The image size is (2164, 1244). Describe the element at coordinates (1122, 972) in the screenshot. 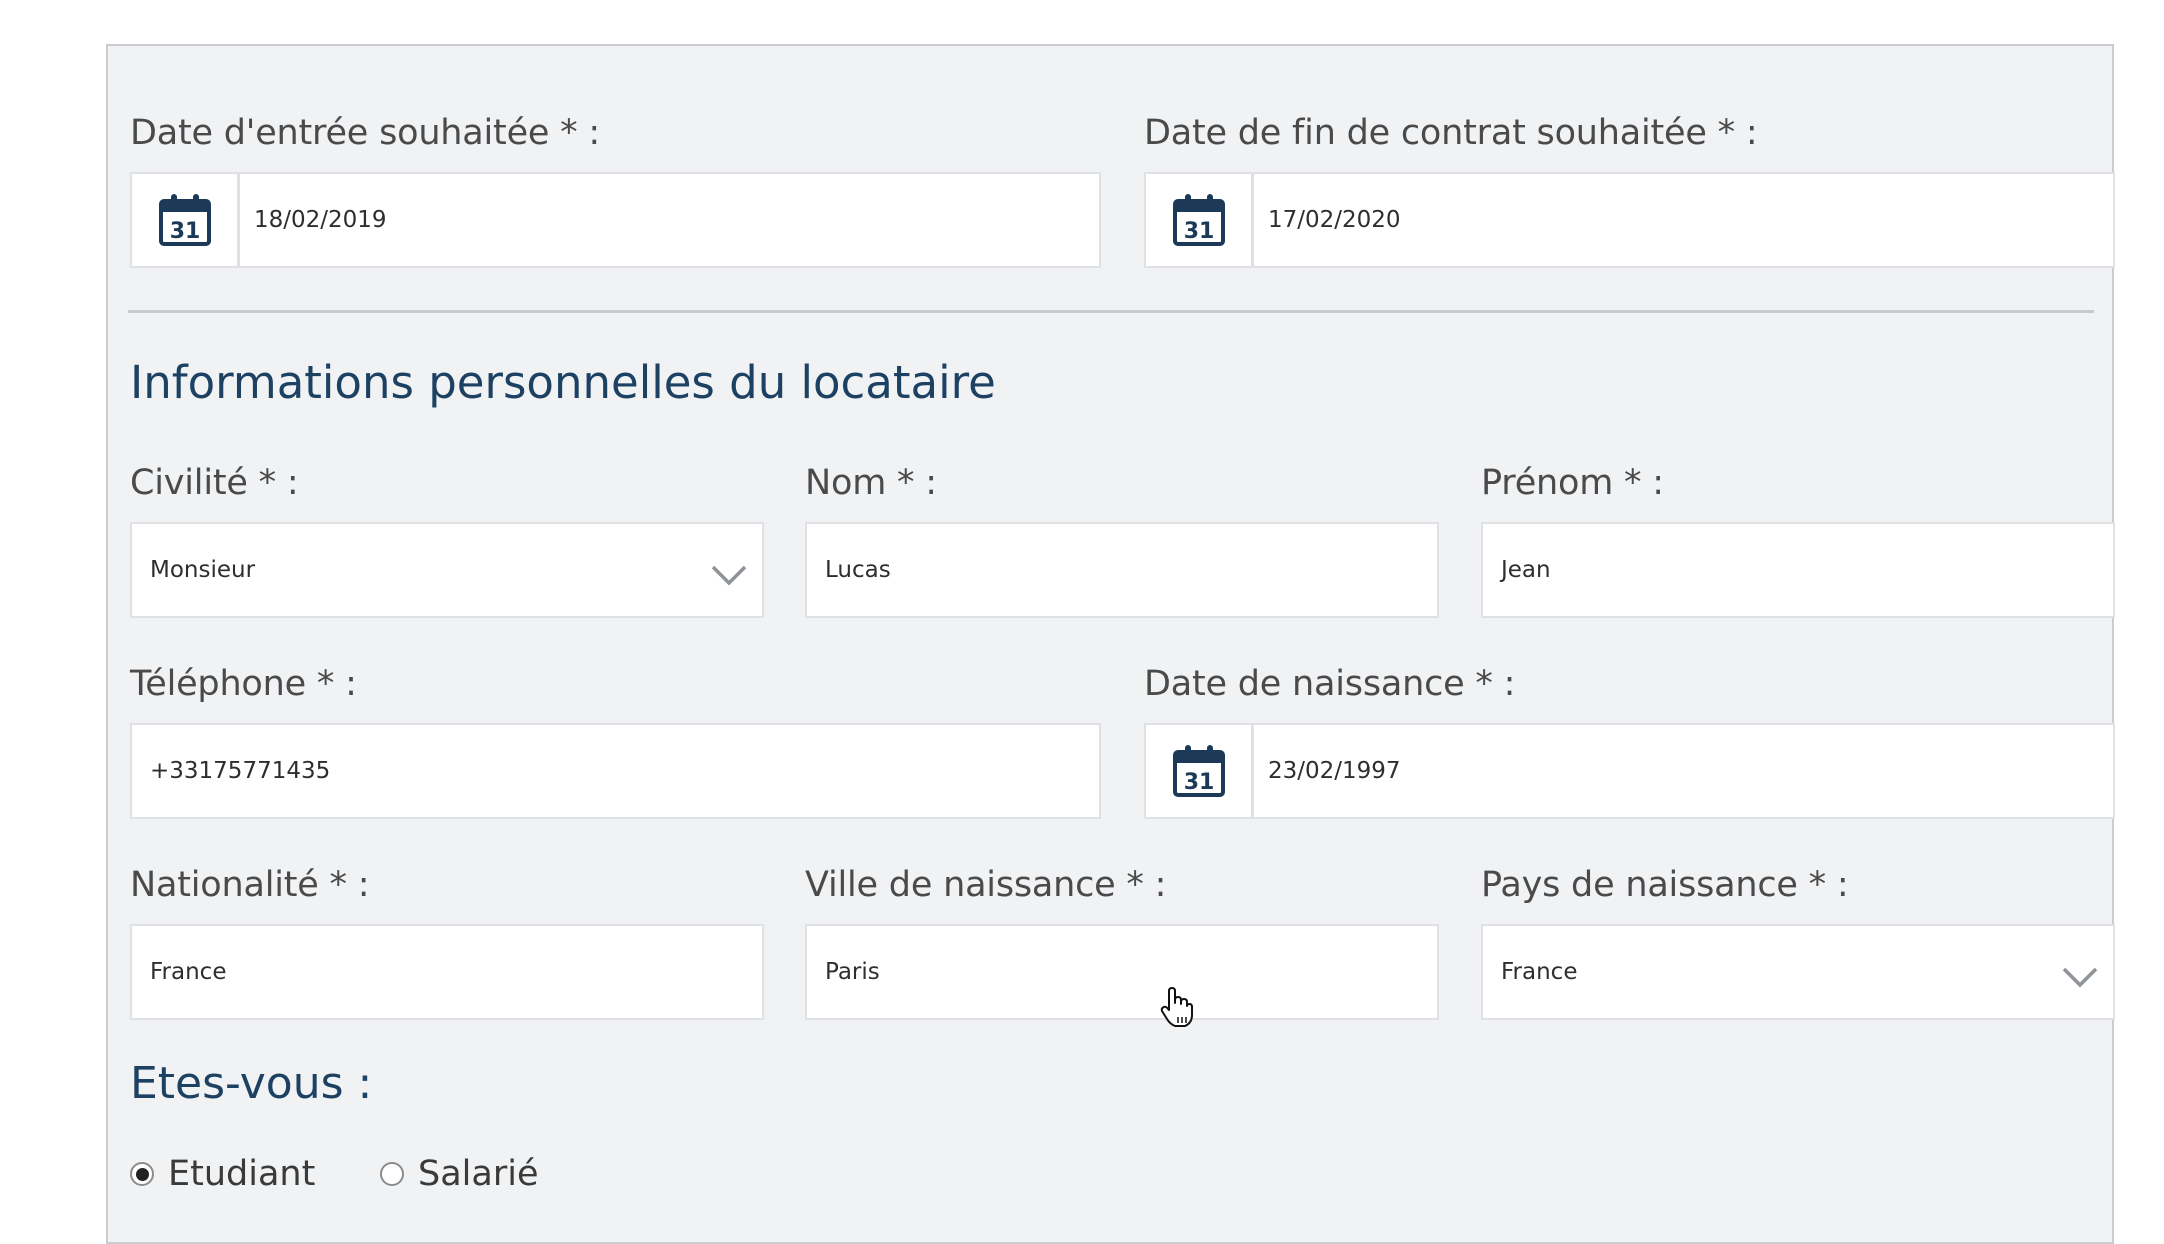

I see `ville-naissance-input: Paris` at that location.